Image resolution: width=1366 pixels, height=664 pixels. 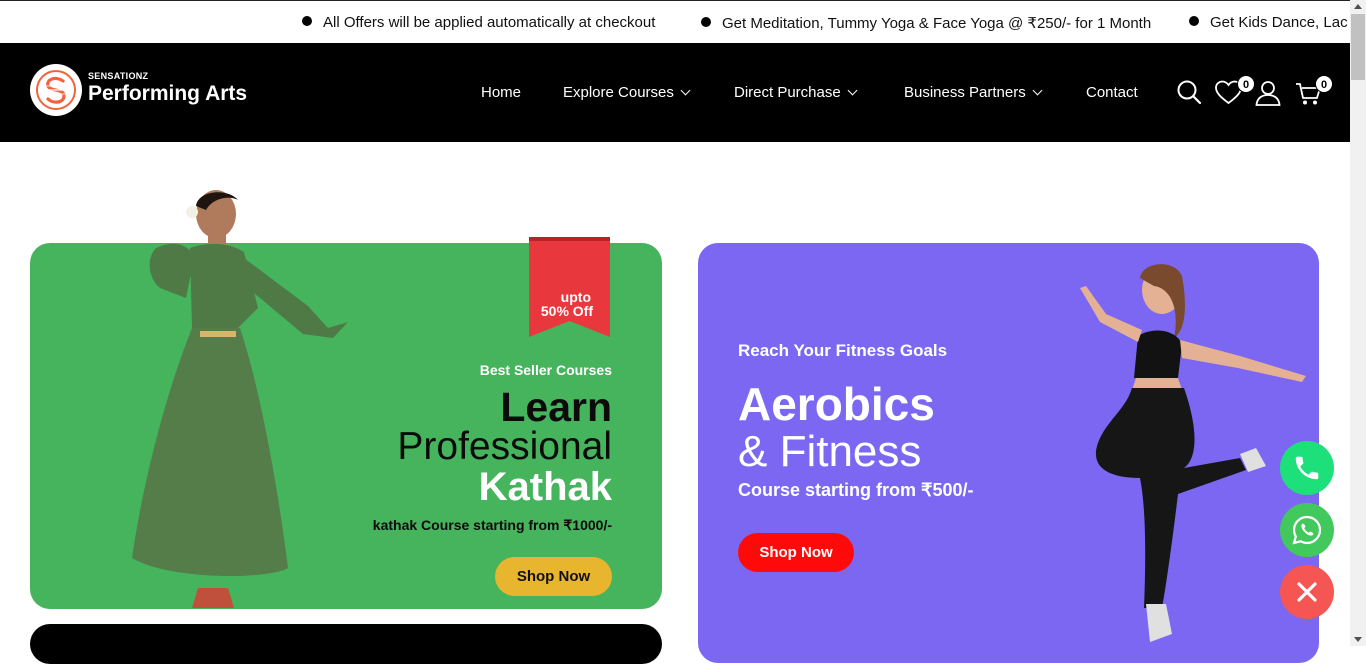 What do you see at coordinates (492, 525) in the screenshot?
I see `kathak-subtitle: kathak Course starting from ₹1000/-` at bounding box center [492, 525].